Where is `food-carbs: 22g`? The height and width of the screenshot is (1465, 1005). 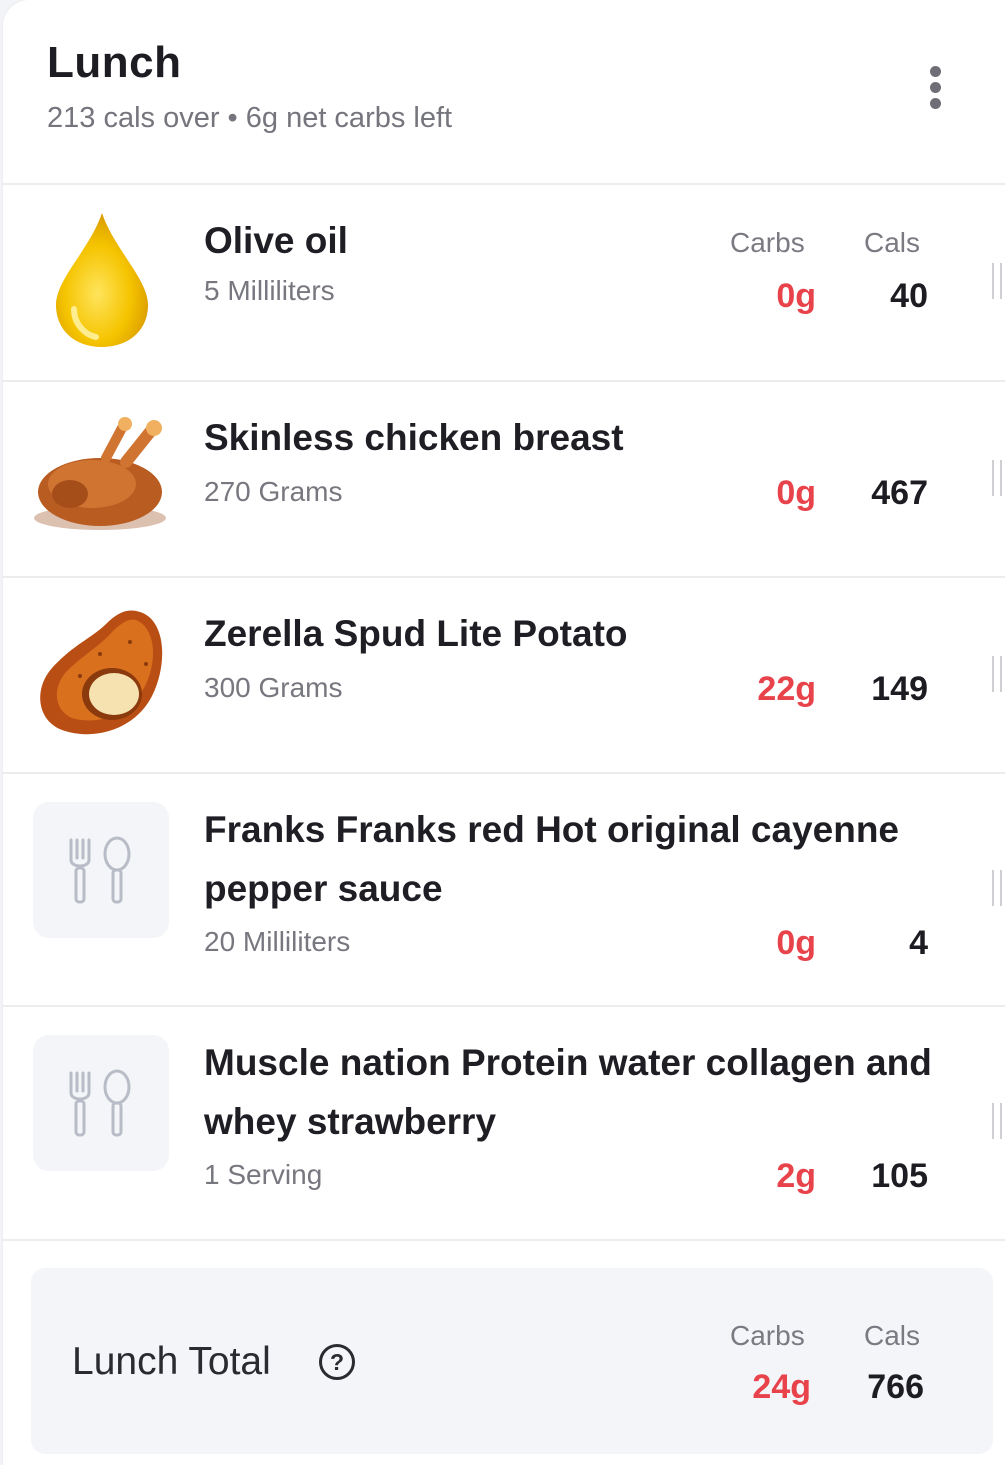 food-carbs: 22g is located at coordinates (786, 689).